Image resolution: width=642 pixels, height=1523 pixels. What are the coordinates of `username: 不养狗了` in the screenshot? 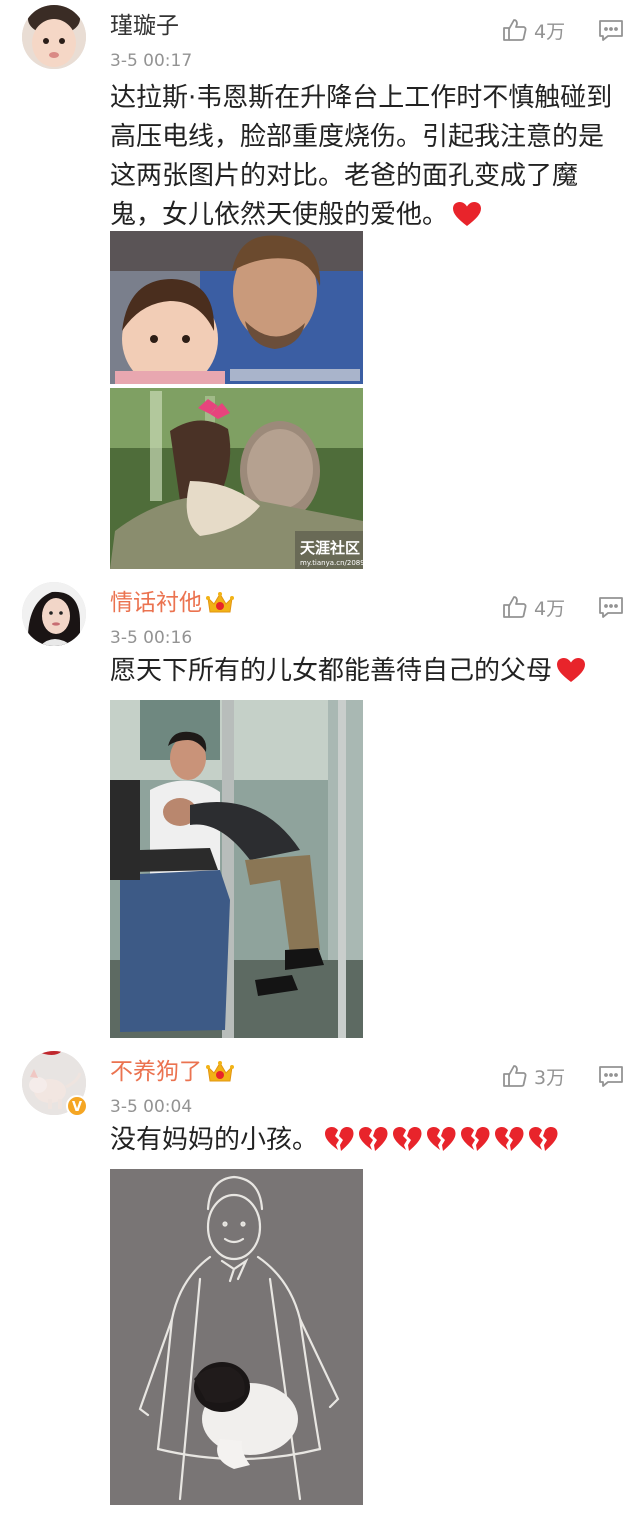 It's located at (172, 1072).